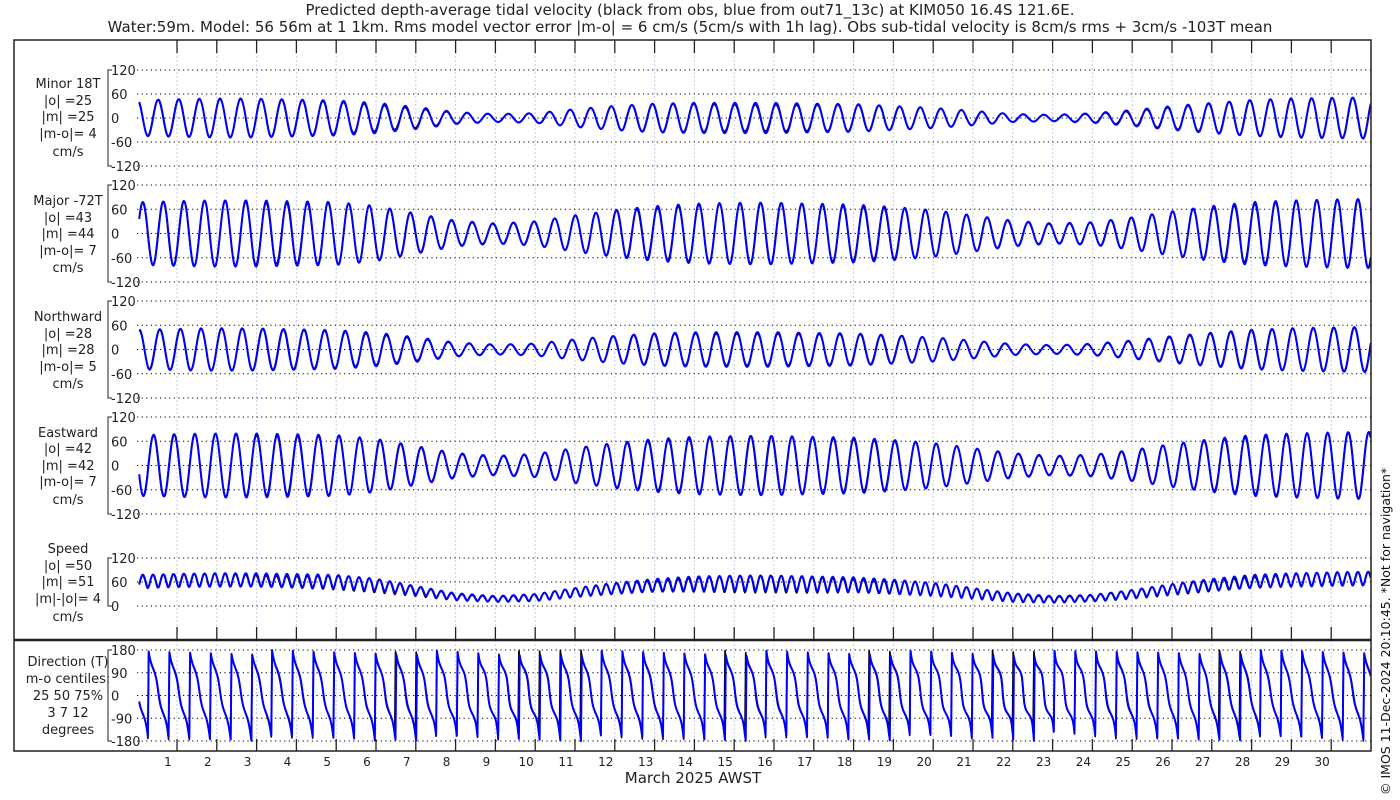 This screenshot has height=800, width=1400. What do you see at coordinates (755, 587) in the screenshot?
I see `series-model-speed` at bounding box center [755, 587].